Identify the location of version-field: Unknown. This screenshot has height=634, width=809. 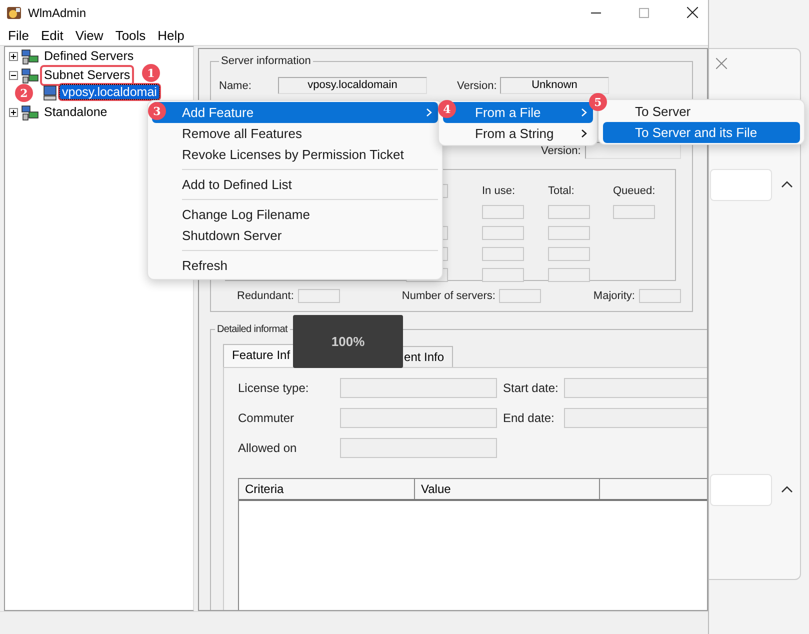
(554, 85).